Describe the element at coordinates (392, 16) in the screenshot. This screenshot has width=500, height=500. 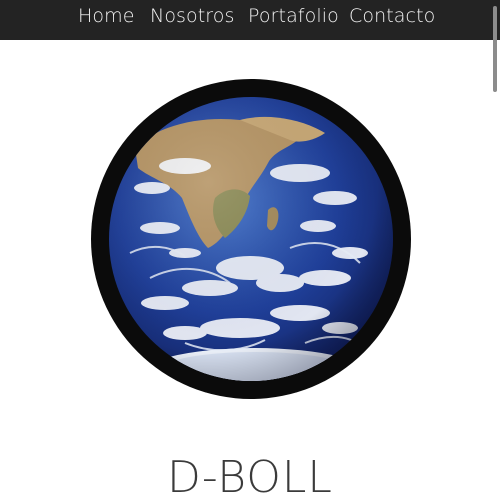
I see `nav-link-contacto: Contacto` at that location.